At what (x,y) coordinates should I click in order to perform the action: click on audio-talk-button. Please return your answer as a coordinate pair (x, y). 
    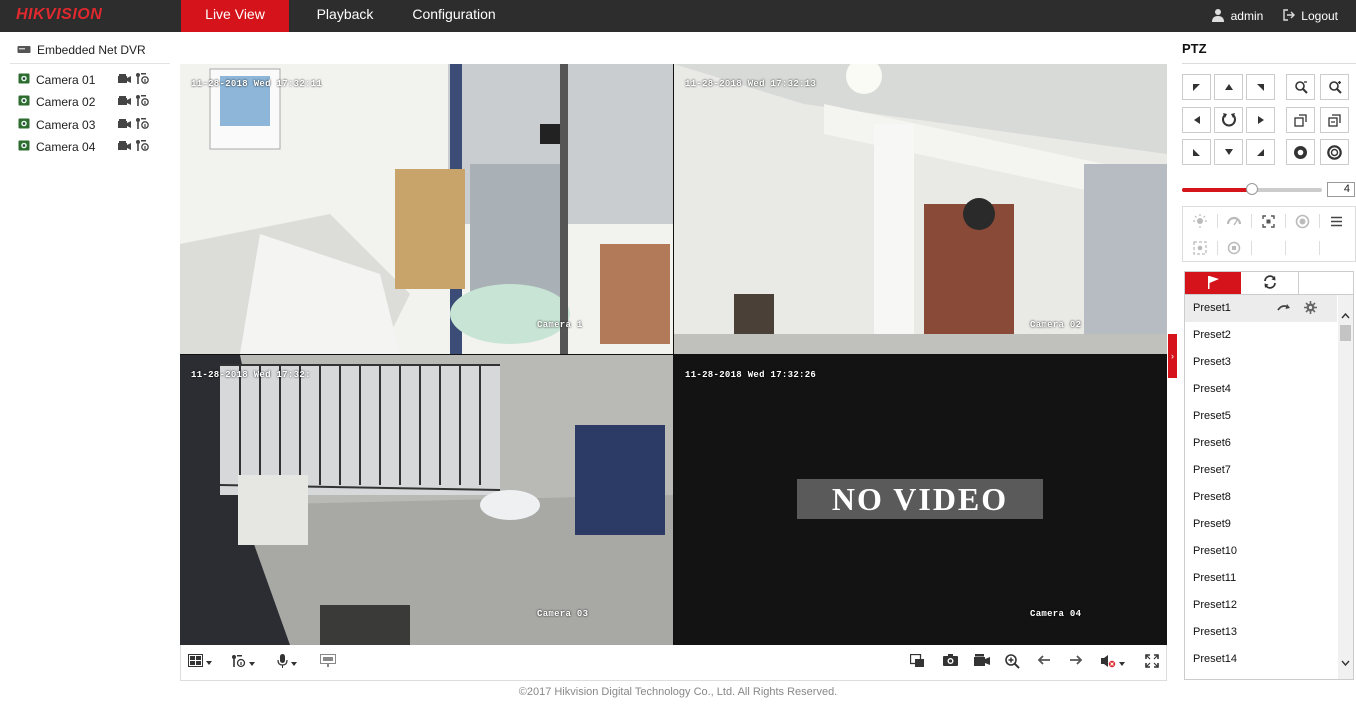
    Looking at the image, I should click on (287, 662).